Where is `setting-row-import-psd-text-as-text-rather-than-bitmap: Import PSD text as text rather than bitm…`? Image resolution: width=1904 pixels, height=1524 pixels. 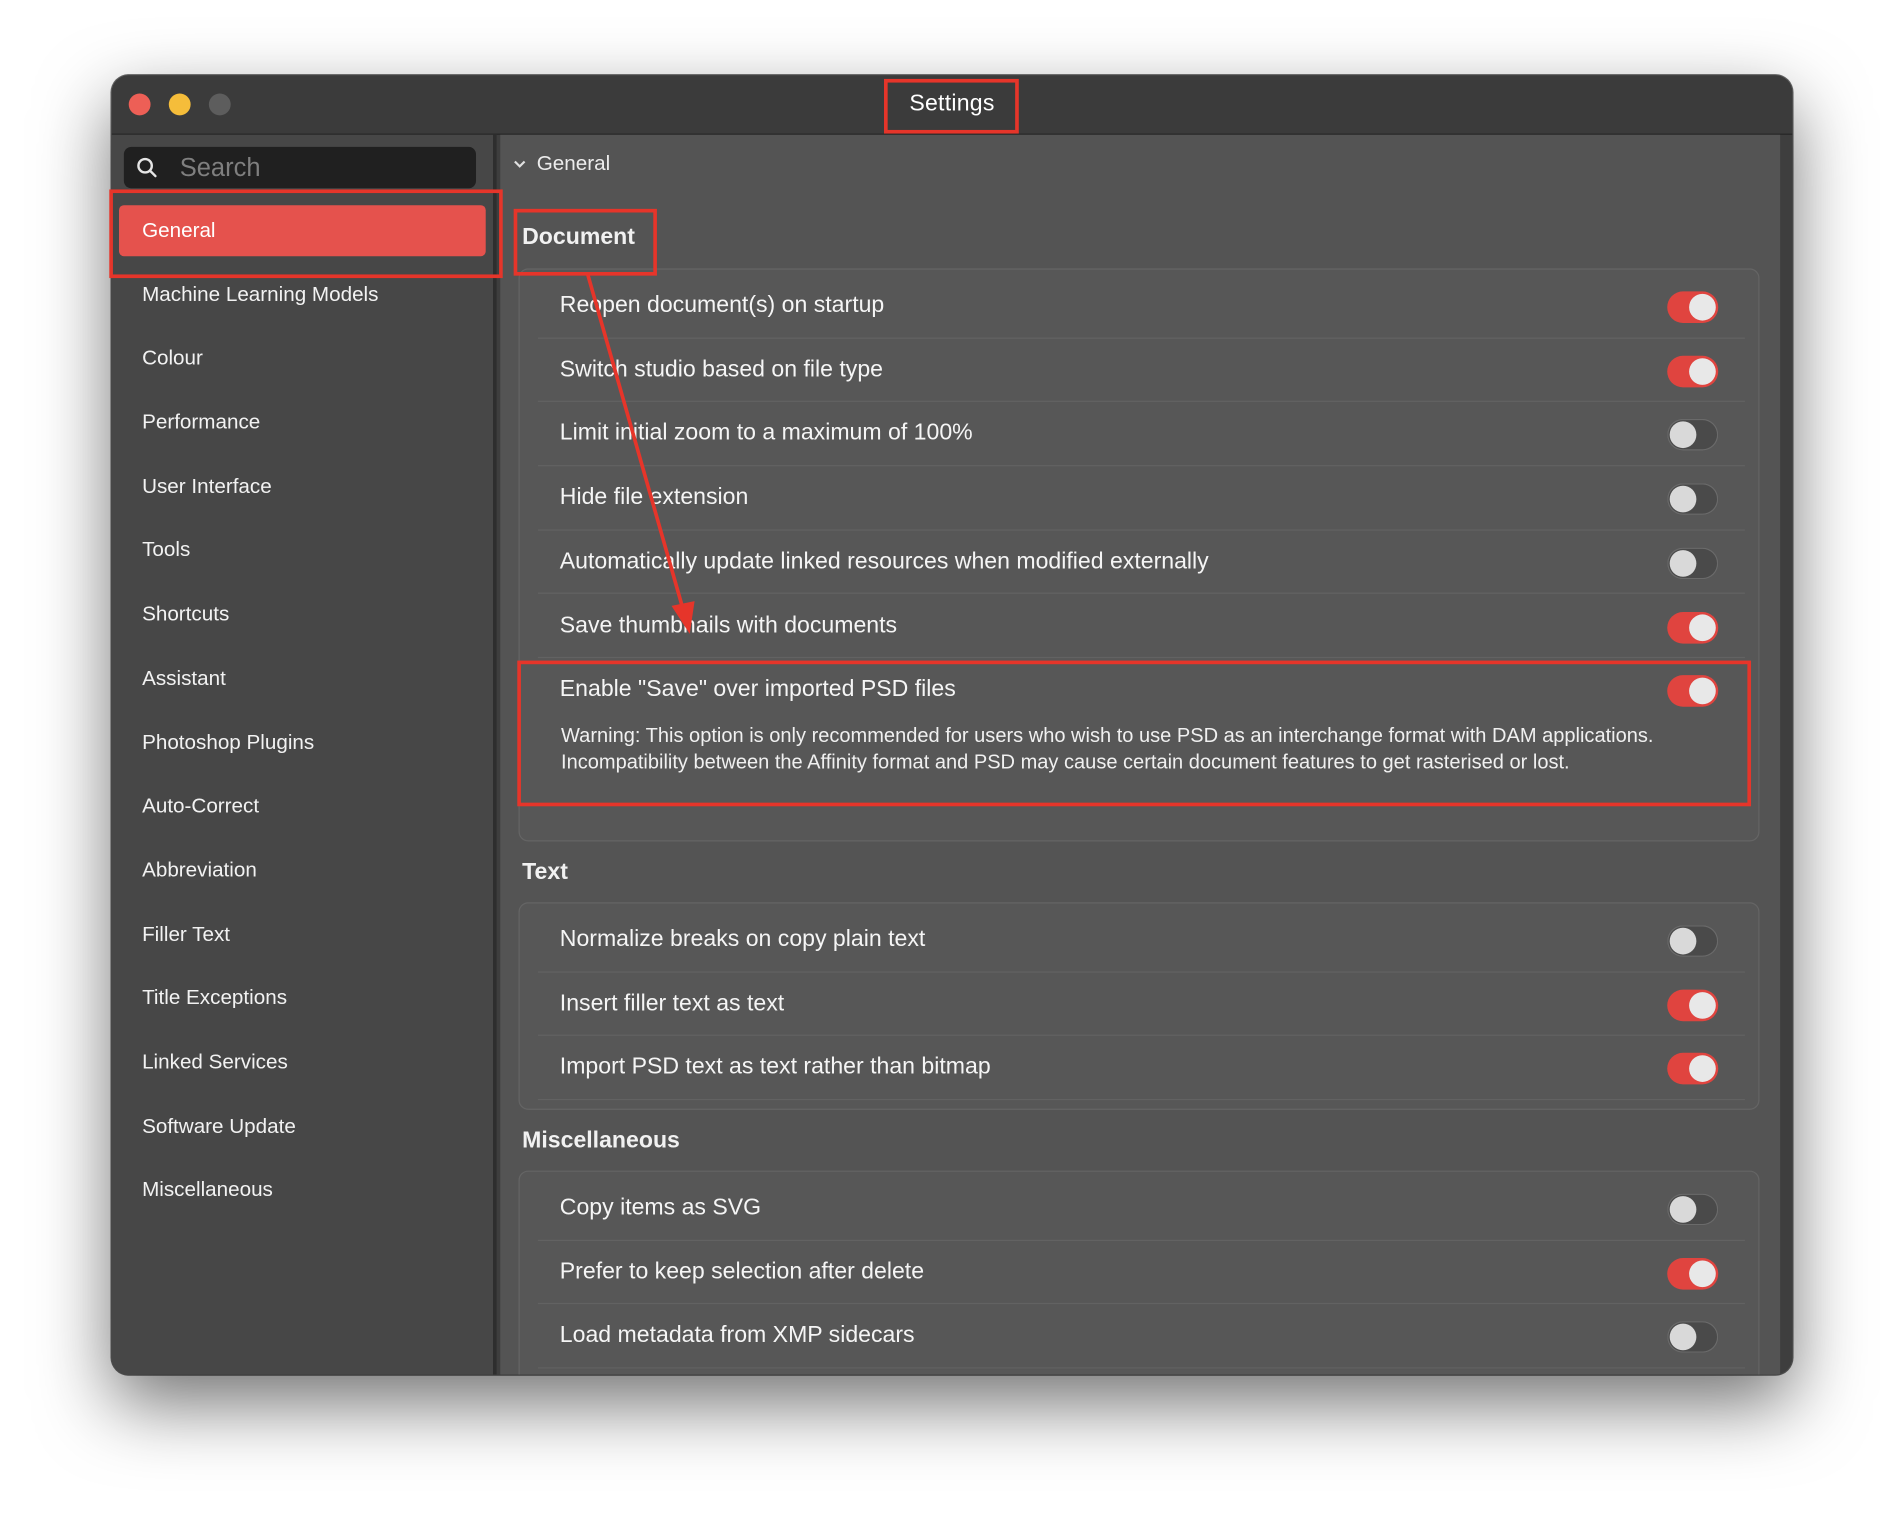 setting-row-import-psd-text-as-text-rather-than-bitmap: Import PSD text as text rather than bitm… is located at coordinates (1141, 1068).